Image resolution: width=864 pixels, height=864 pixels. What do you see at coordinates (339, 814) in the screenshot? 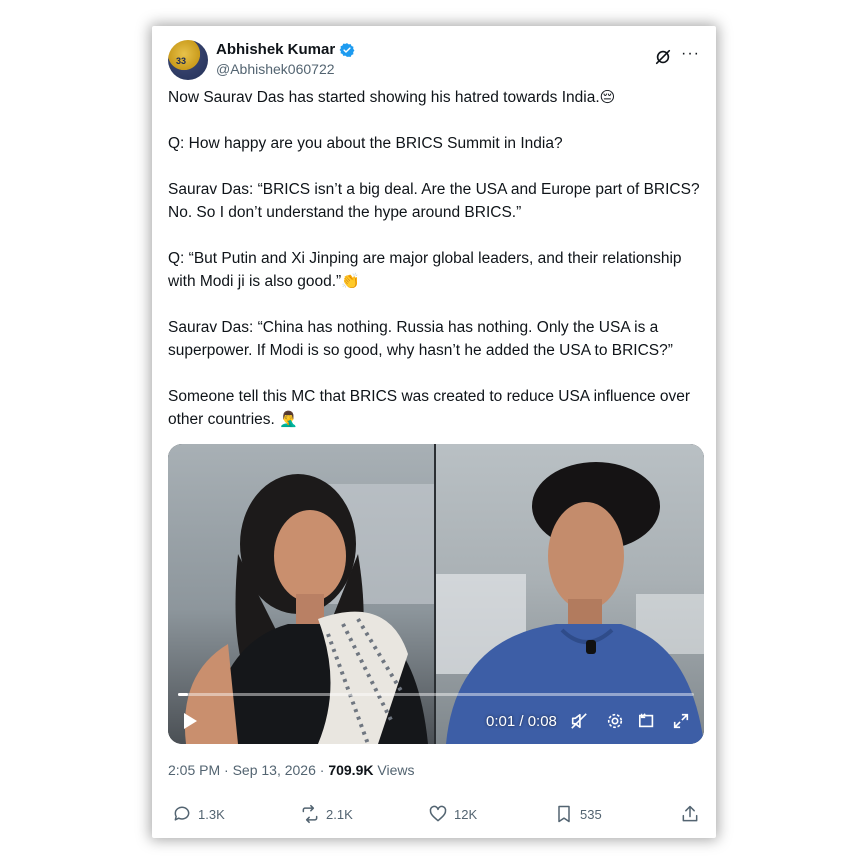
I see `repost-count: 2.1K` at bounding box center [339, 814].